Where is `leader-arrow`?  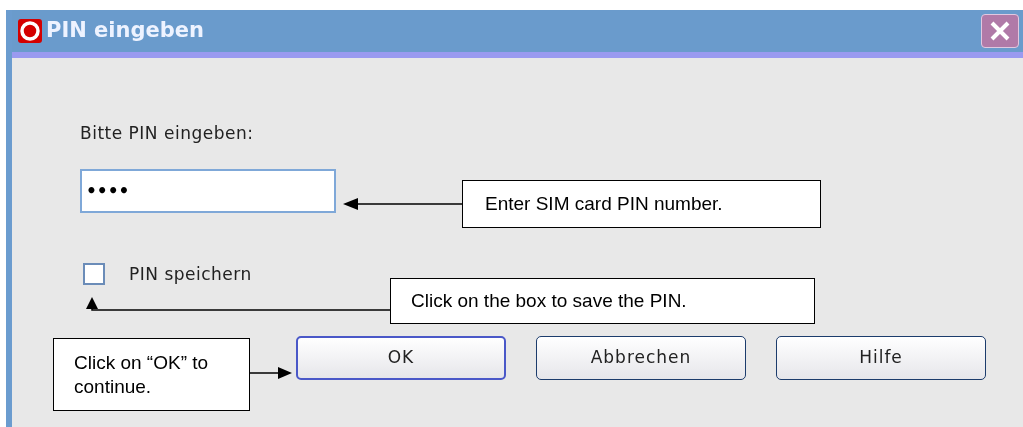 leader-arrow is located at coordinates (270, 373).